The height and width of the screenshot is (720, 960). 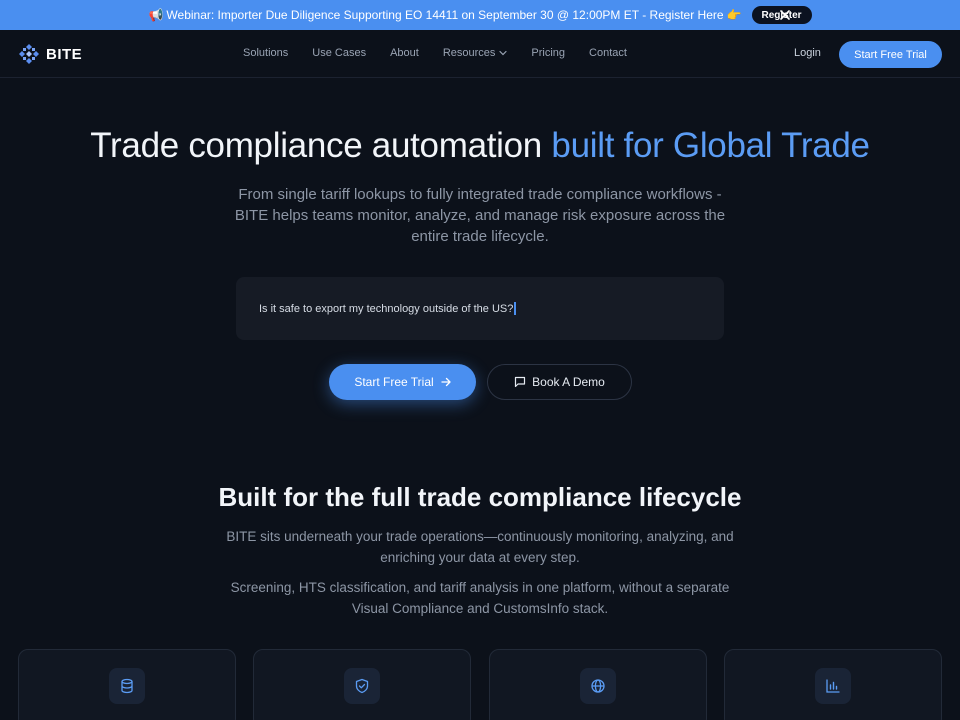 I want to click on nav-link-use-cases: Use Cases, so click(x=339, y=53).